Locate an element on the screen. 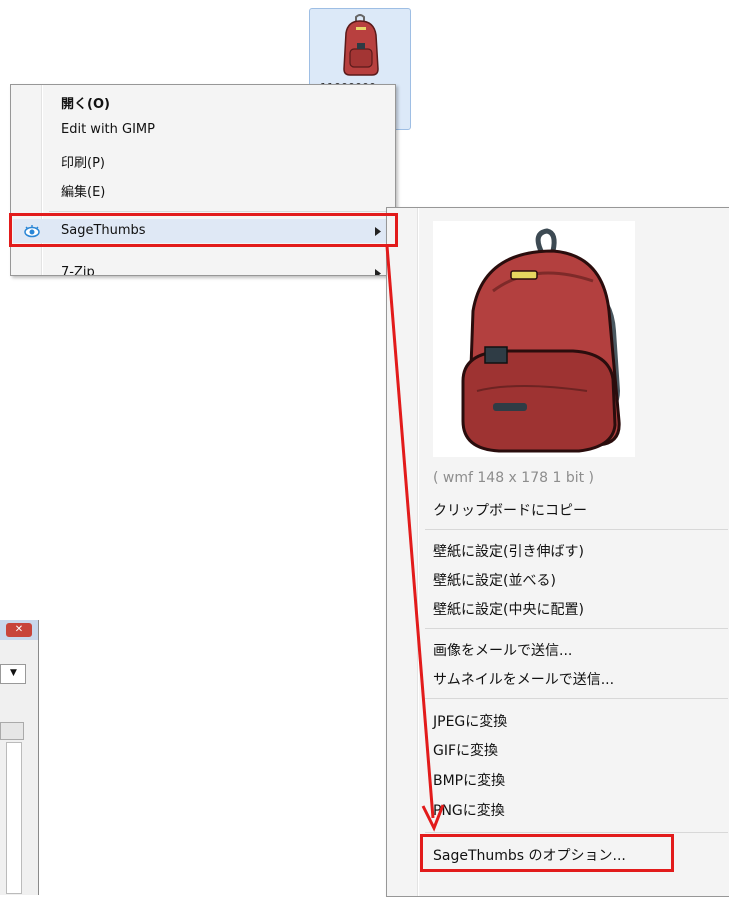  annotation-arrow is located at coordinates (415, 538).